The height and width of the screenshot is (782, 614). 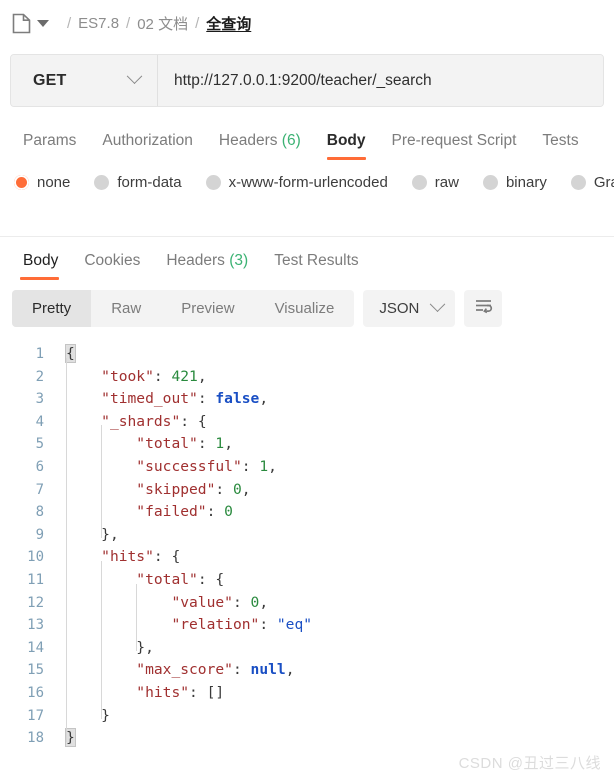 What do you see at coordinates (52, 308) in the screenshot?
I see `view-mode-pretty: Pretty` at bounding box center [52, 308].